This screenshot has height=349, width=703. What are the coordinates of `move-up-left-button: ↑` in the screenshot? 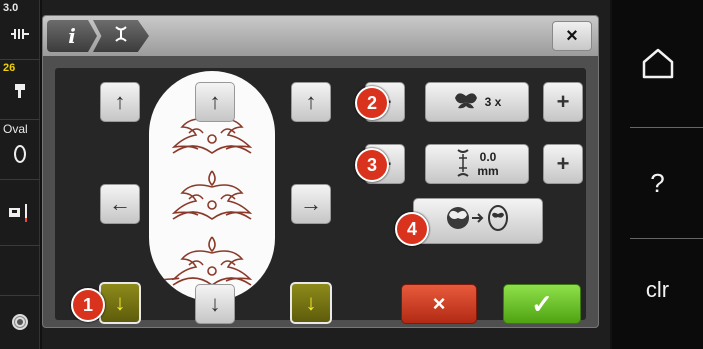 It's located at (120, 102).